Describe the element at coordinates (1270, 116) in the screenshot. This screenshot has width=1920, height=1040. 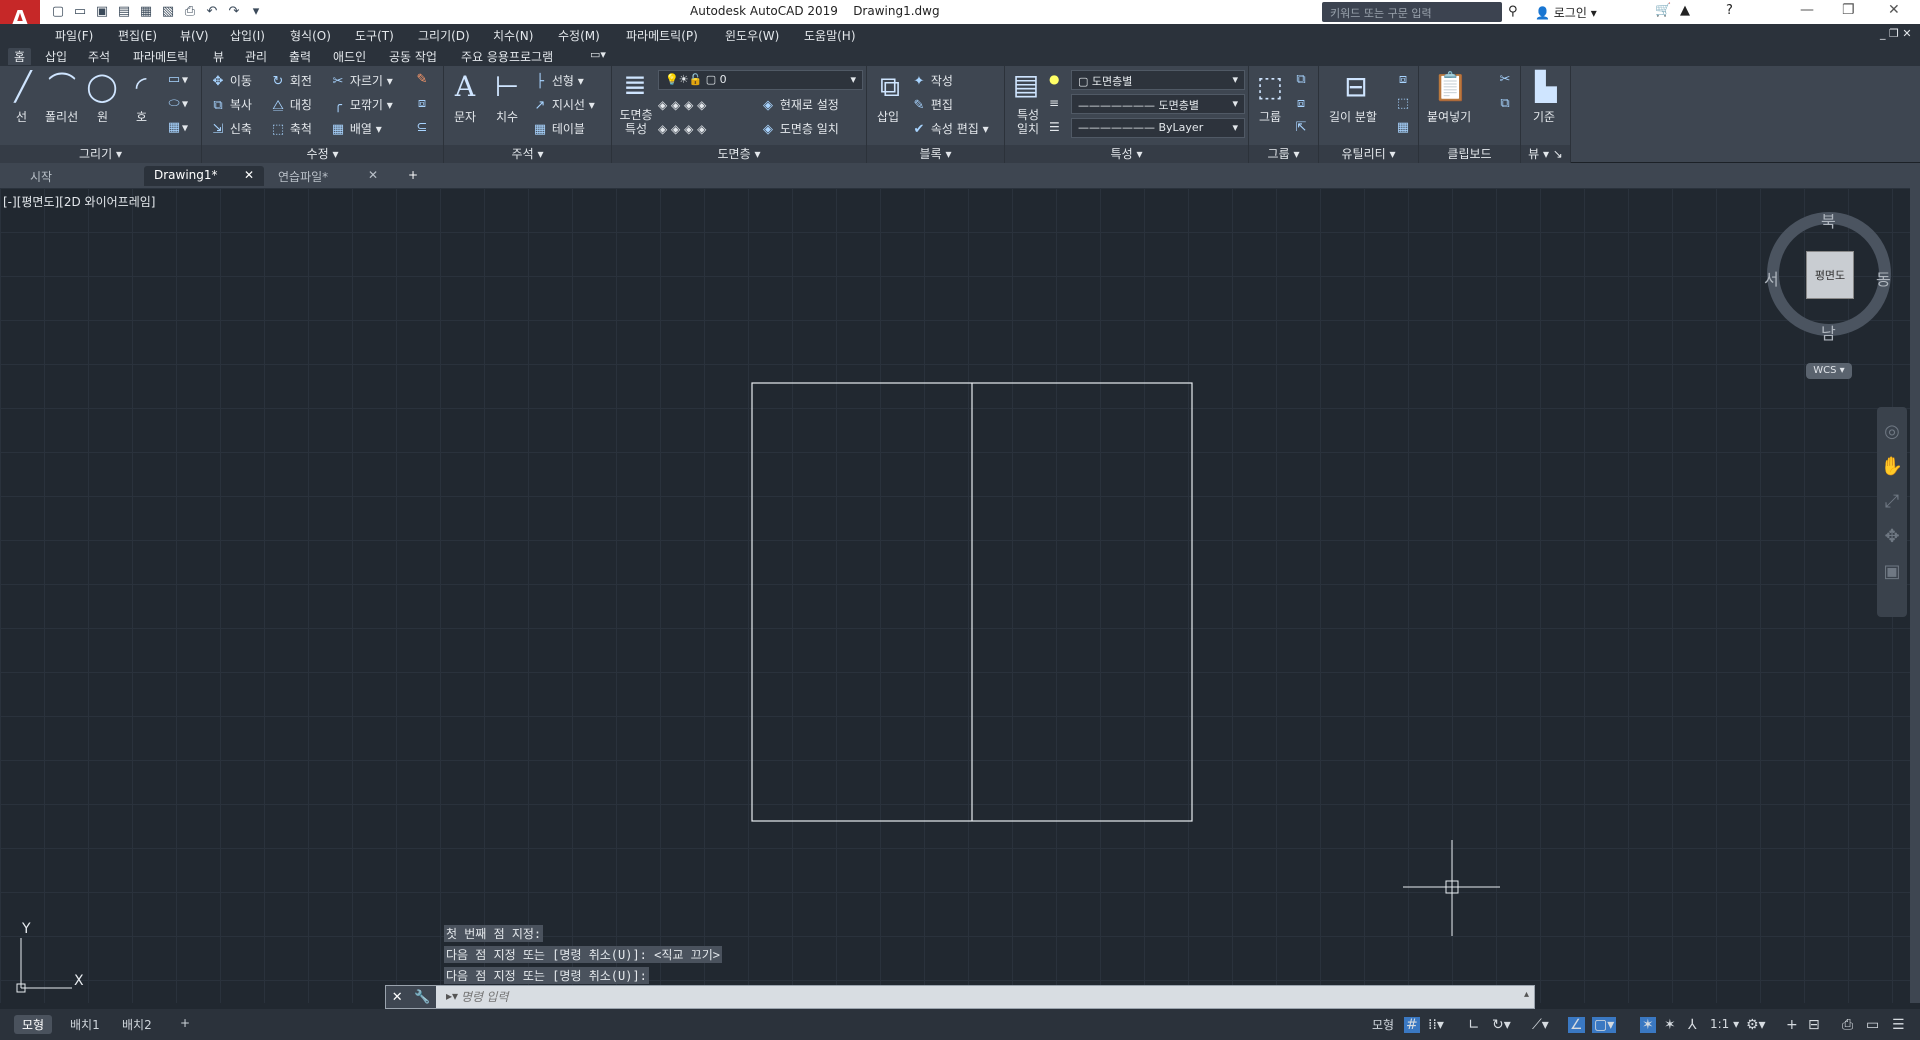
I see `group-button: 그룹` at that location.